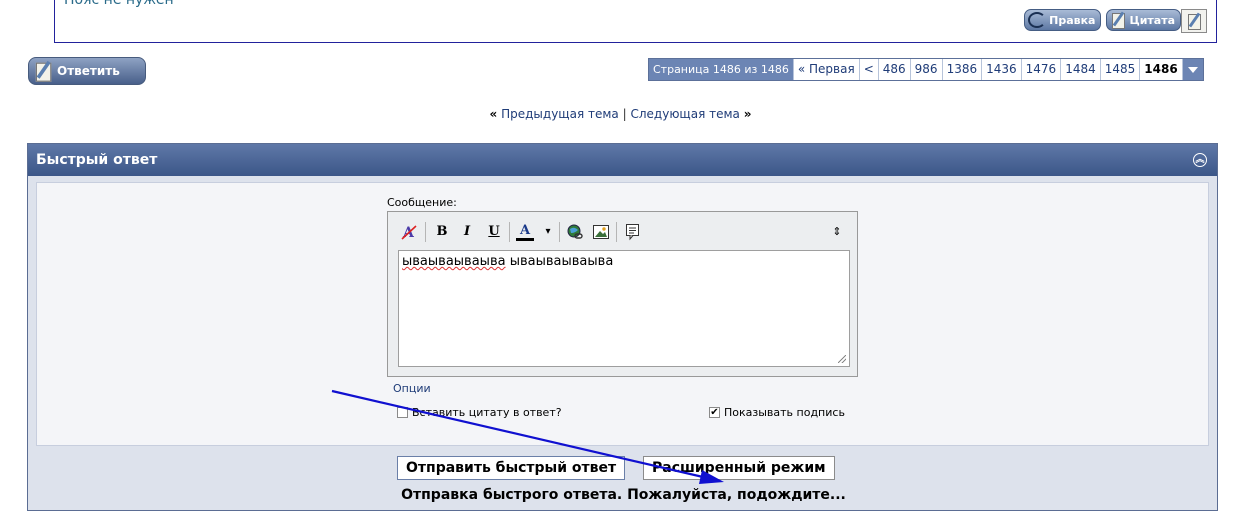 The height and width of the screenshot is (530, 1241). What do you see at coordinates (527, 436) in the screenshot?
I see `annotation-arrow` at bounding box center [527, 436].